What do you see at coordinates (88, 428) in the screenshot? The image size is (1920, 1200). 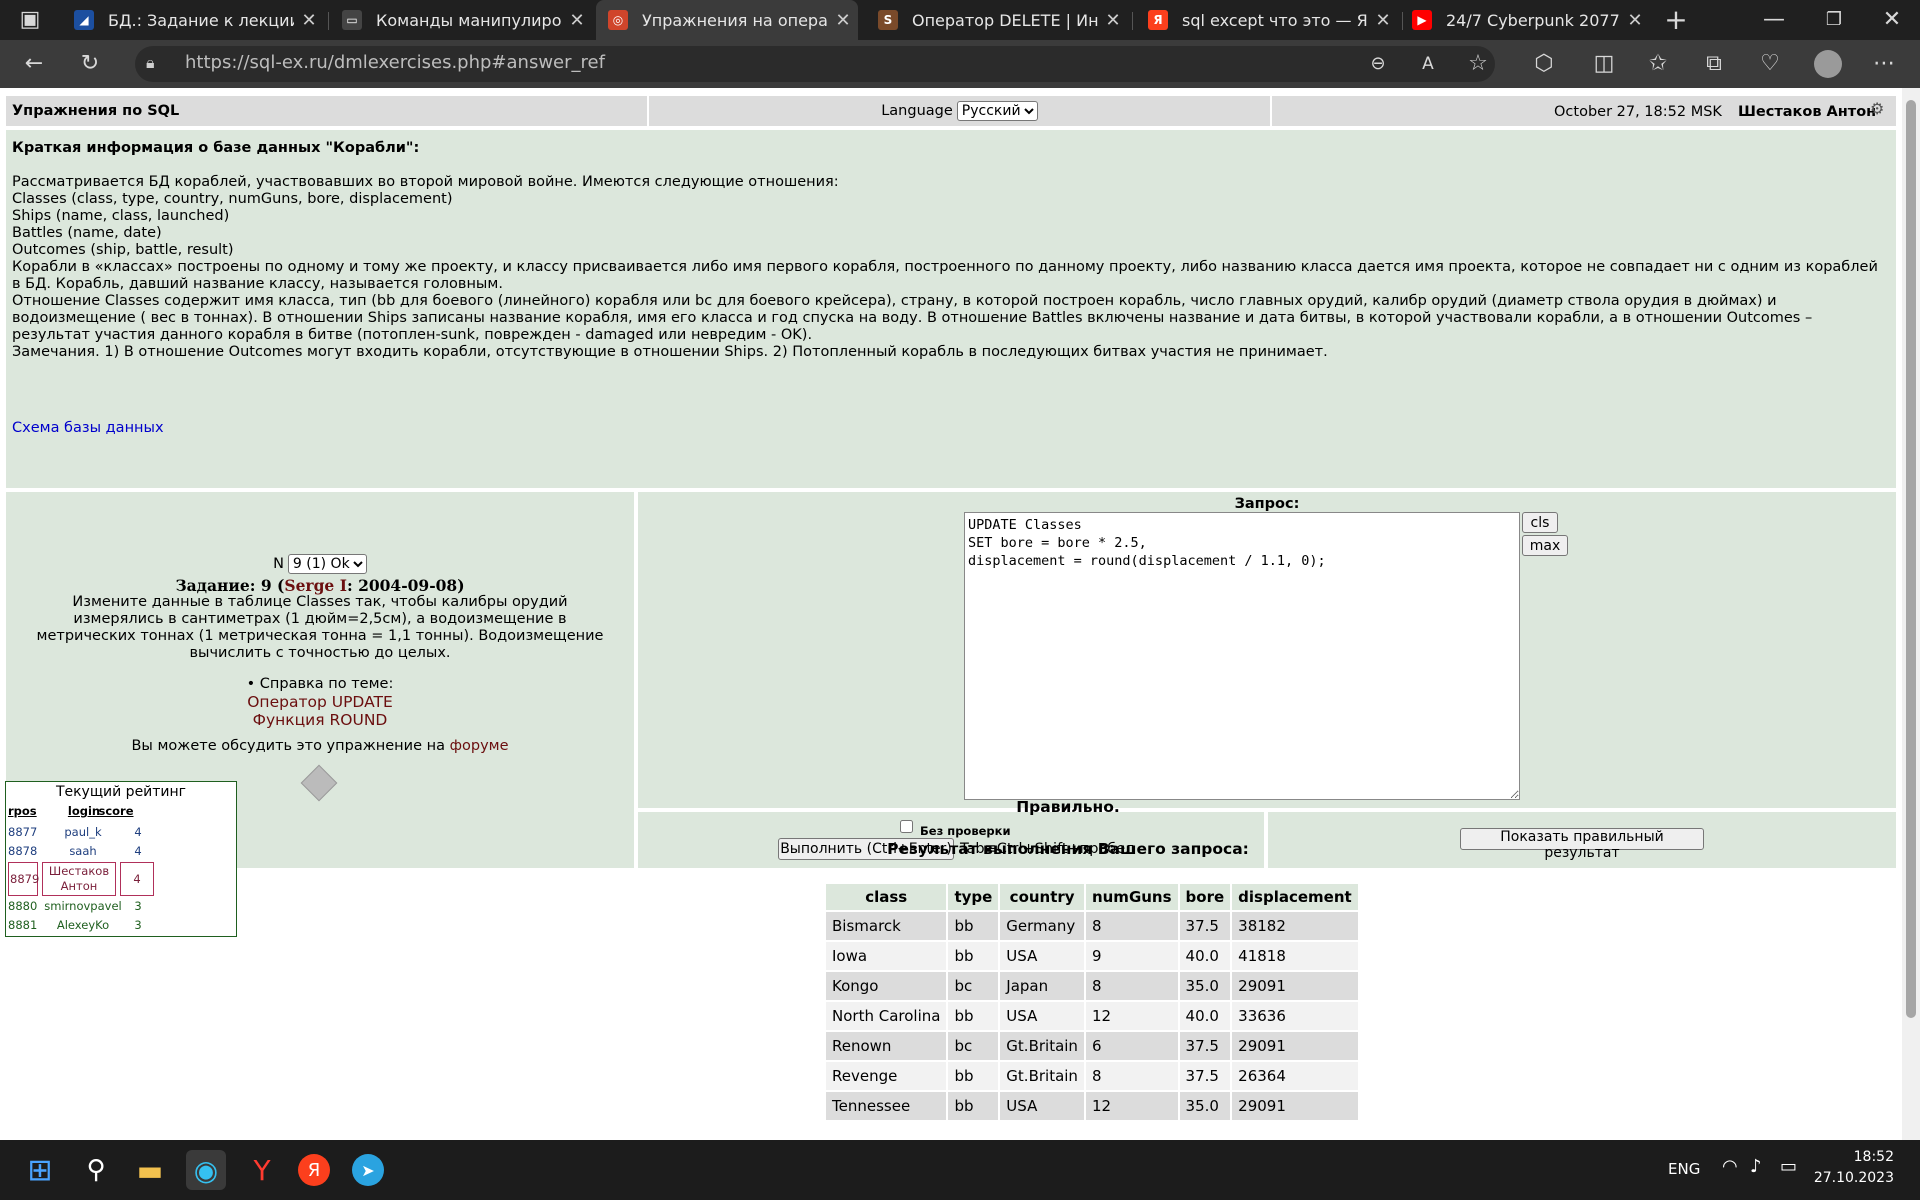 I see `schema-link: Схема базы данных` at bounding box center [88, 428].